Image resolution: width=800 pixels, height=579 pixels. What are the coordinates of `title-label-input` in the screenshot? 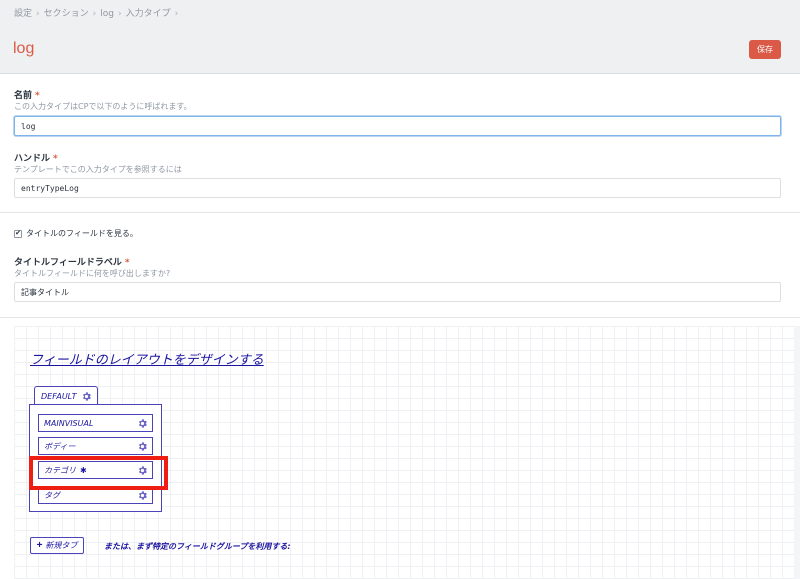 It's located at (397, 292).